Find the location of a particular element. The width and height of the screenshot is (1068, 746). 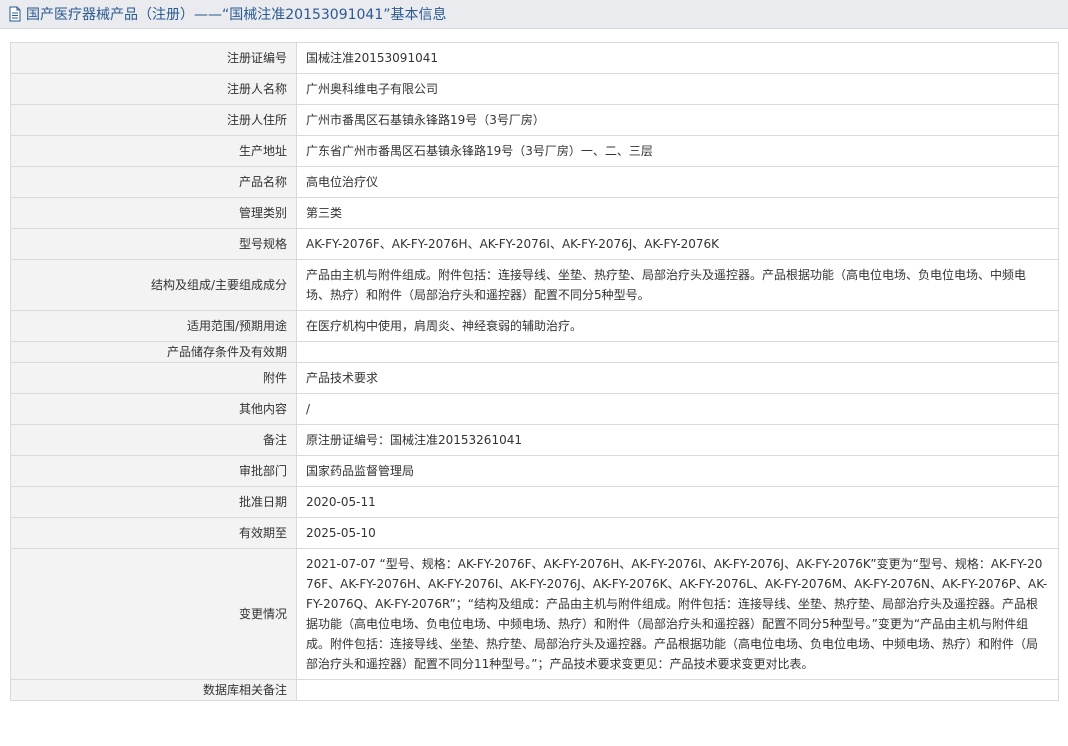

table-row: 批准日期 2020-05-11 is located at coordinates (534, 502).